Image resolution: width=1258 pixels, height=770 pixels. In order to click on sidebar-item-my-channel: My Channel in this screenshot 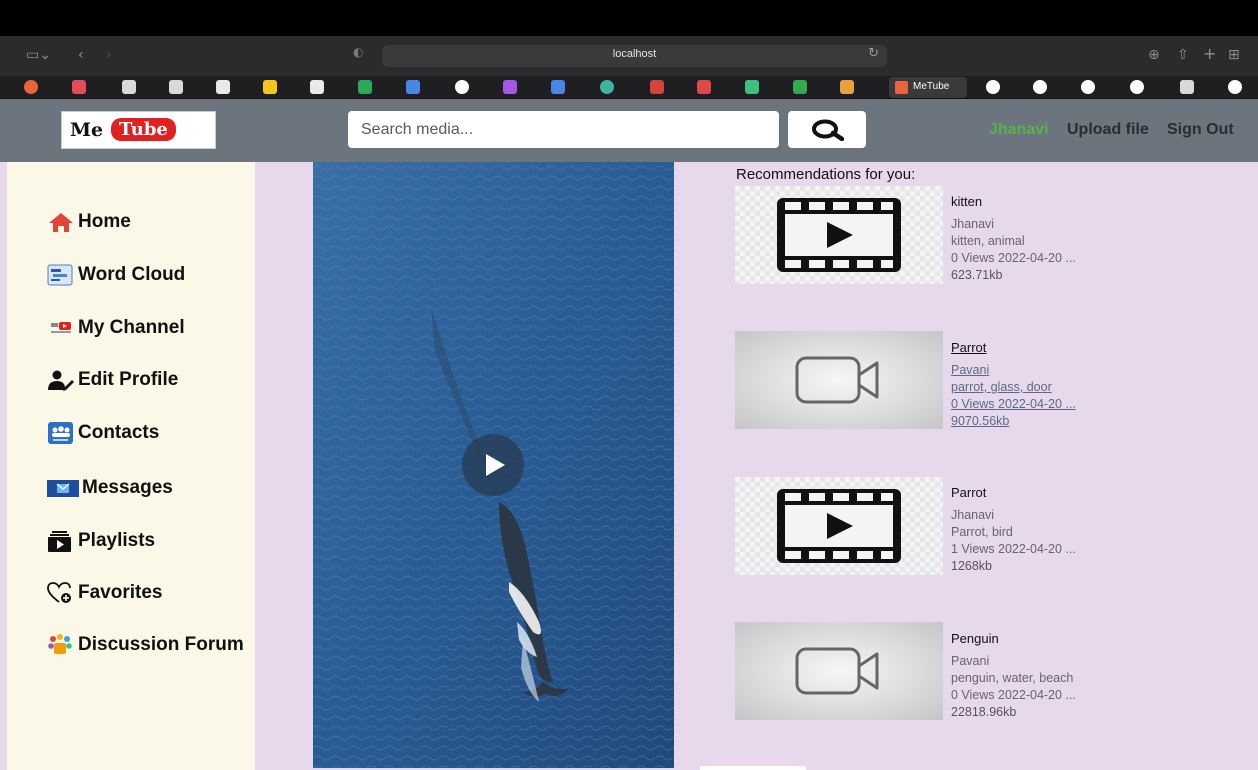, I will do `click(116, 328)`.